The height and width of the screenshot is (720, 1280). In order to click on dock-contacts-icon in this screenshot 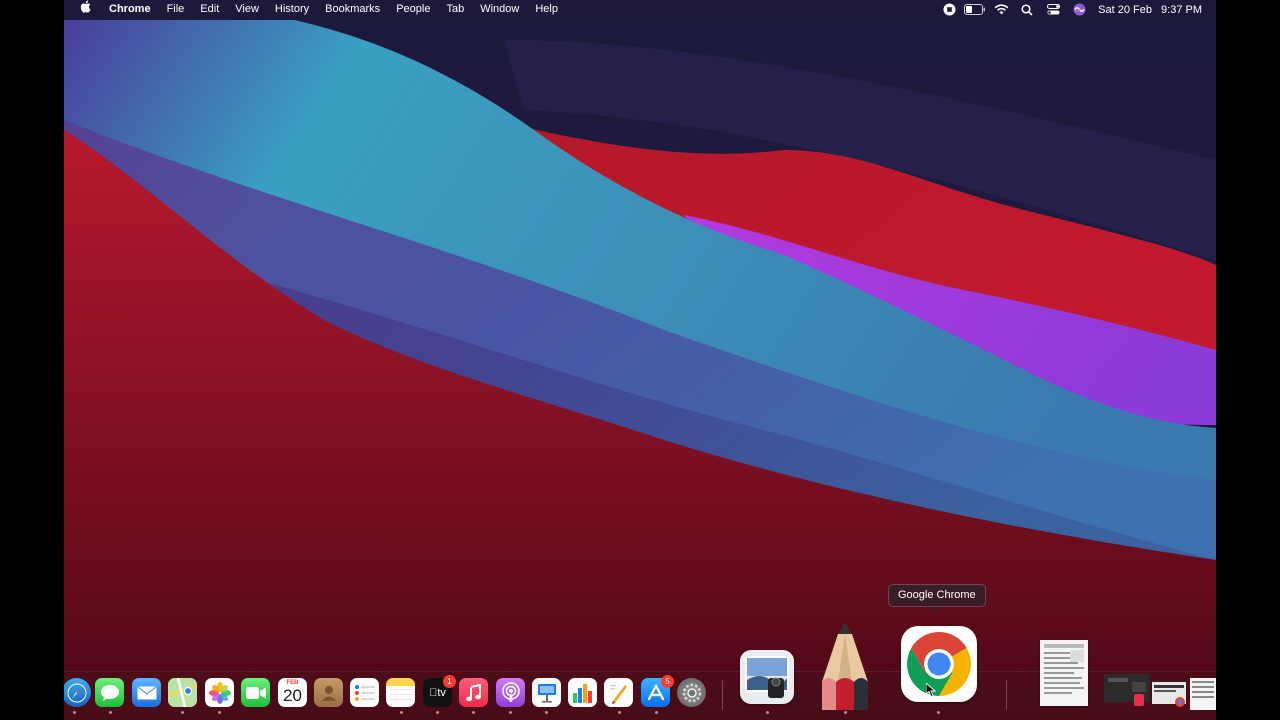, I will do `click(328, 692)`.